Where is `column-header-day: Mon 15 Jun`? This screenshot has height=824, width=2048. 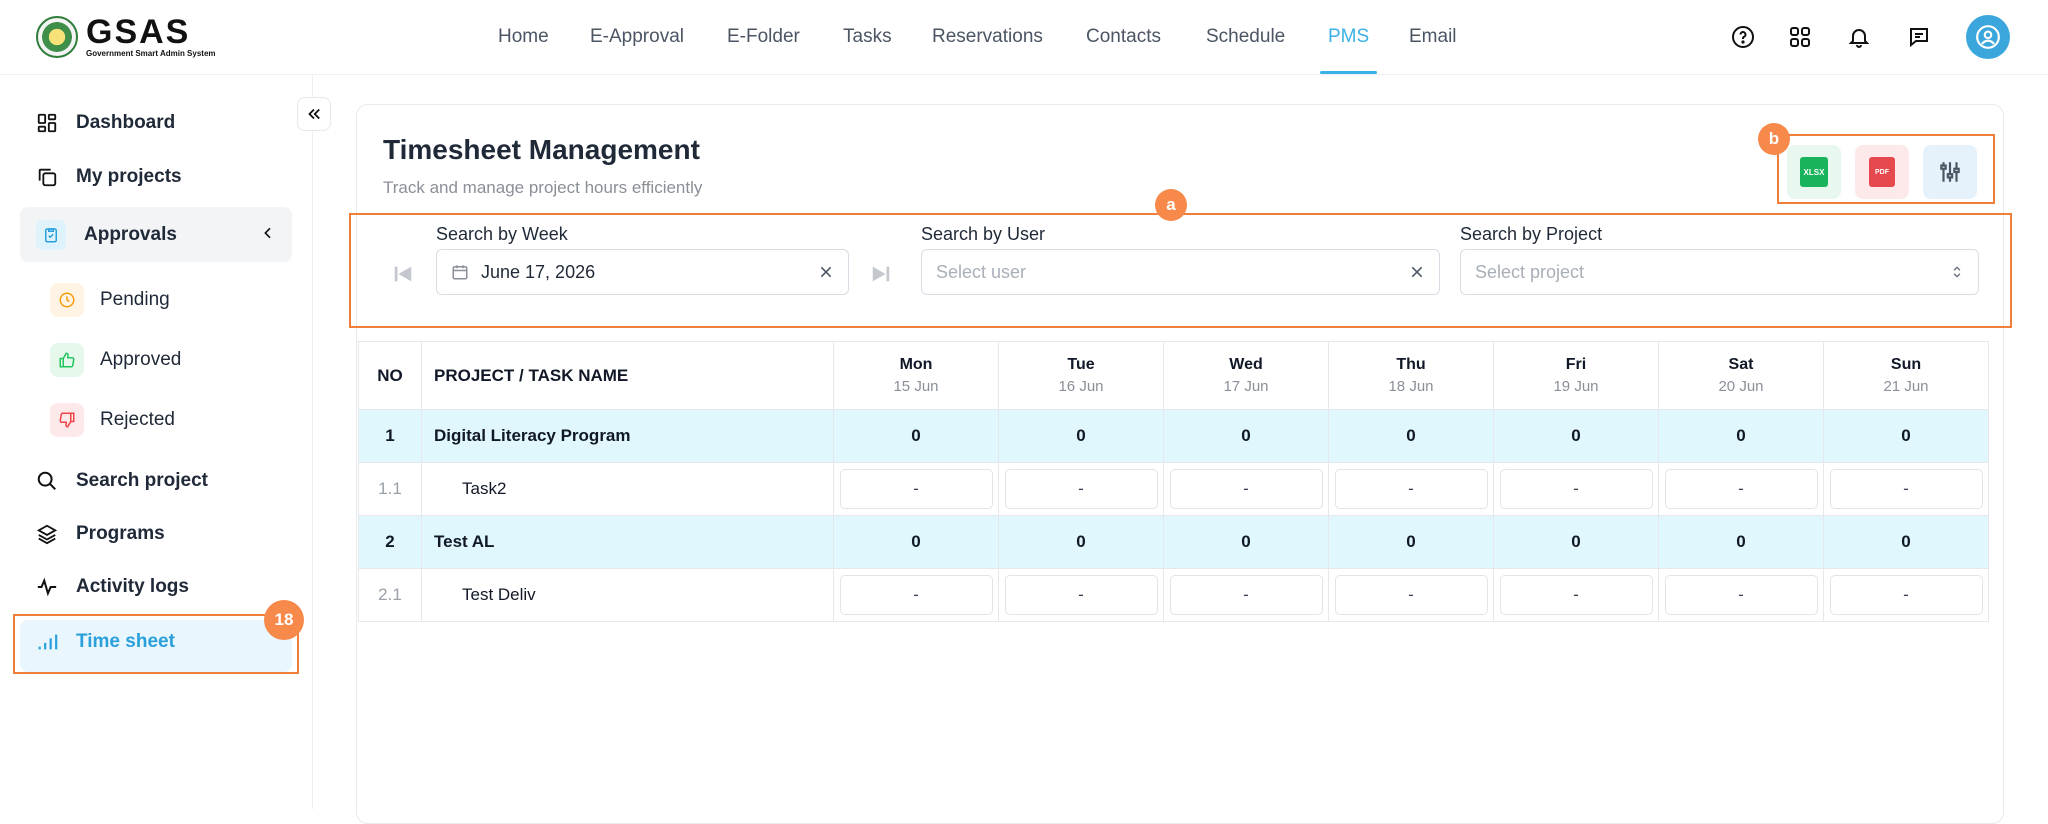
column-header-day: Mon 15 Jun is located at coordinates (916, 375).